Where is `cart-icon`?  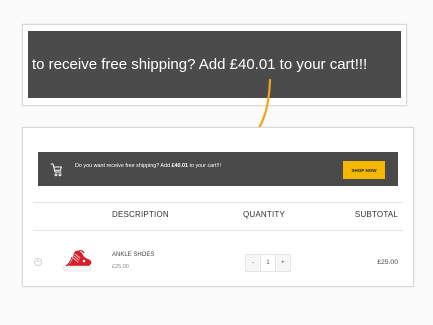
cart-icon is located at coordinates (56, 170).